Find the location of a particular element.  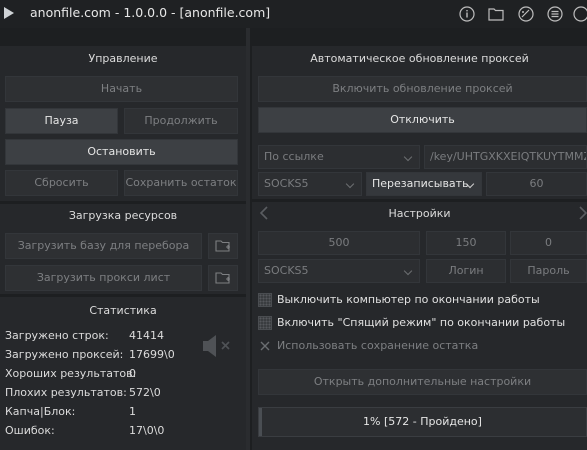

proxy-mode-select: Перезаписывать is located at coordinates (424, 184).